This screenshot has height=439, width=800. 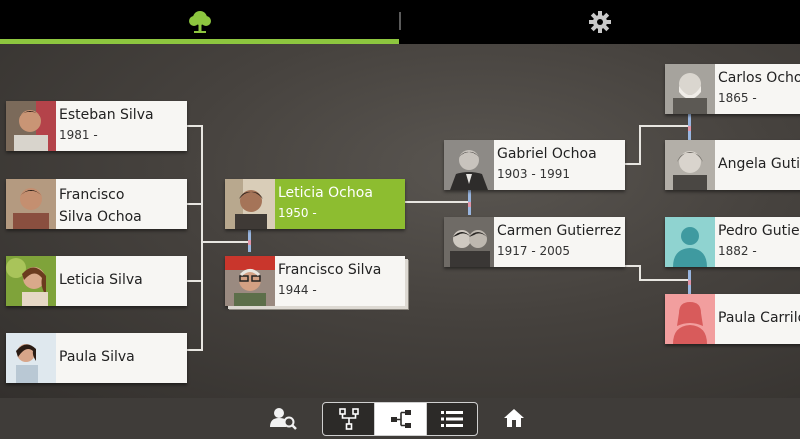 I want to click on person-name: Pedro Gutier, so click(x=759, y=231).